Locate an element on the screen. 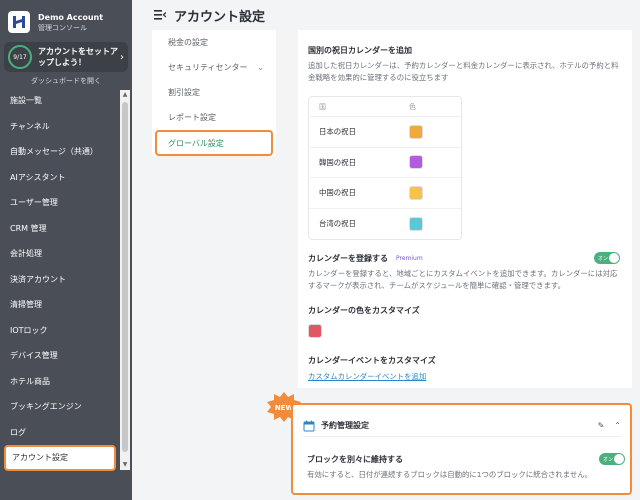 This screenshot has width=640, height=500. brand: Demo Account 管理コンソール is located at coordinates (68, 22).